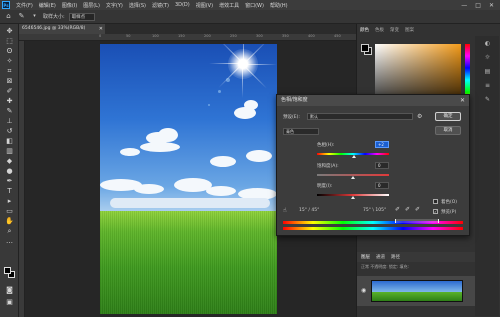  I want to click on rectangle-tool-icon: ▭, so click(9, 211).